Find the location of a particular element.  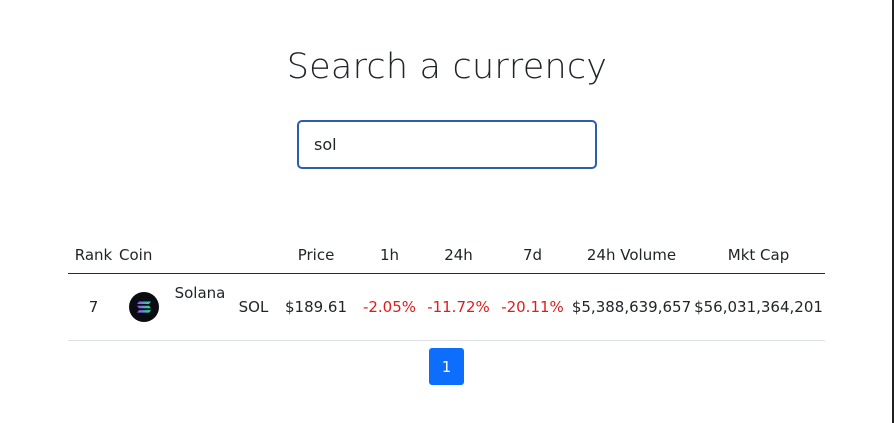

col-header-name is located at coordinates (200, 255).